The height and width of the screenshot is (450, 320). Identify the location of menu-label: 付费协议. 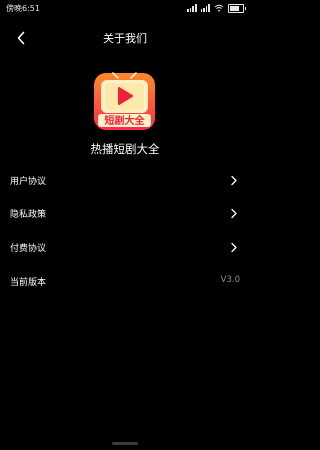
(28, 249).